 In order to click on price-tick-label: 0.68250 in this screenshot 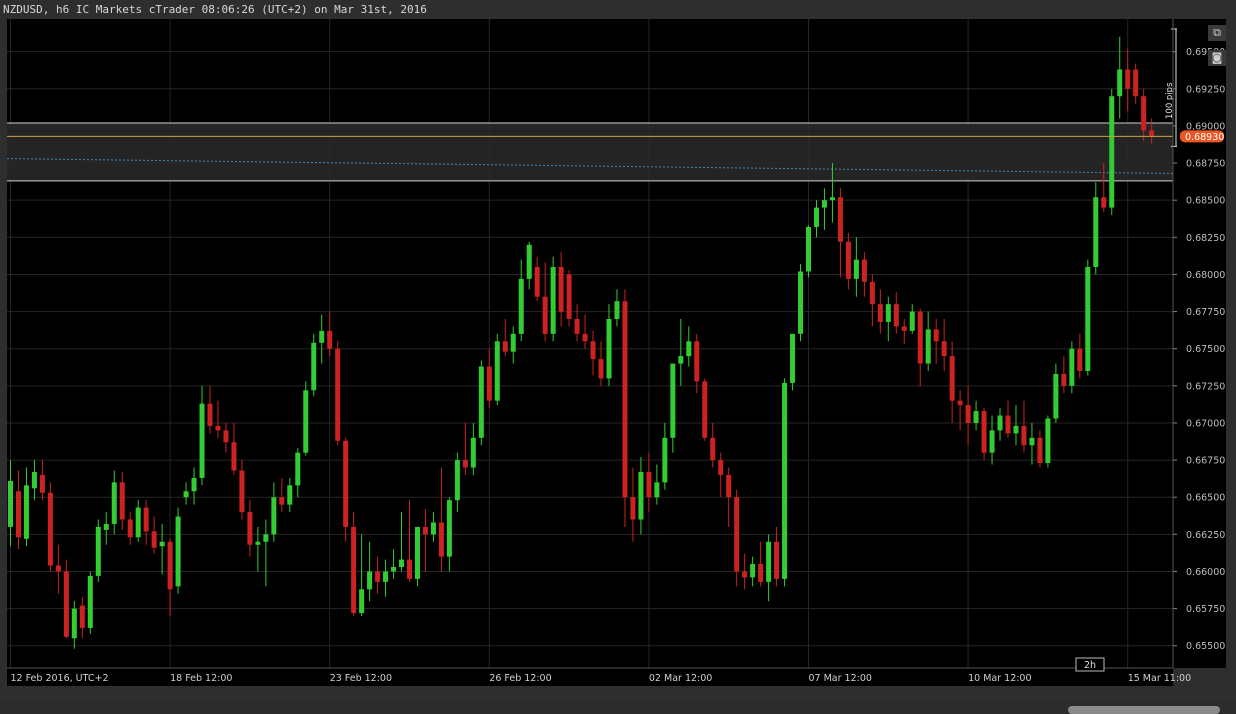, I will do `click(1205, 238)`.